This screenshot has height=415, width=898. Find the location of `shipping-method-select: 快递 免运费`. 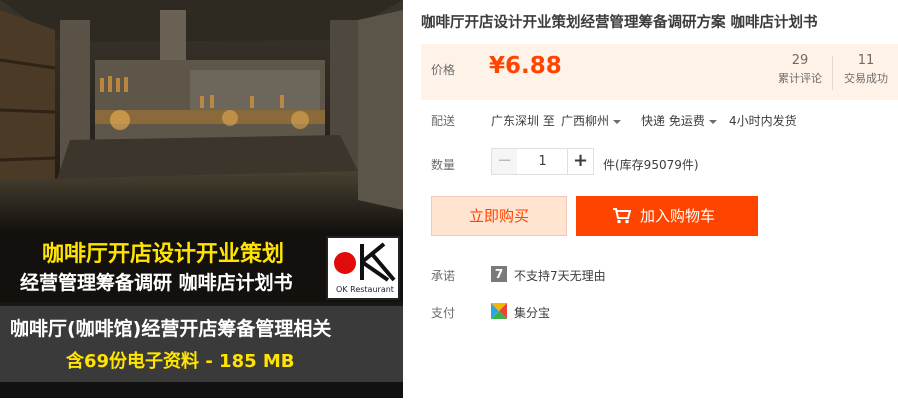

shipping-method-select: 快递 免运费 is located at coordinates (679, 120).